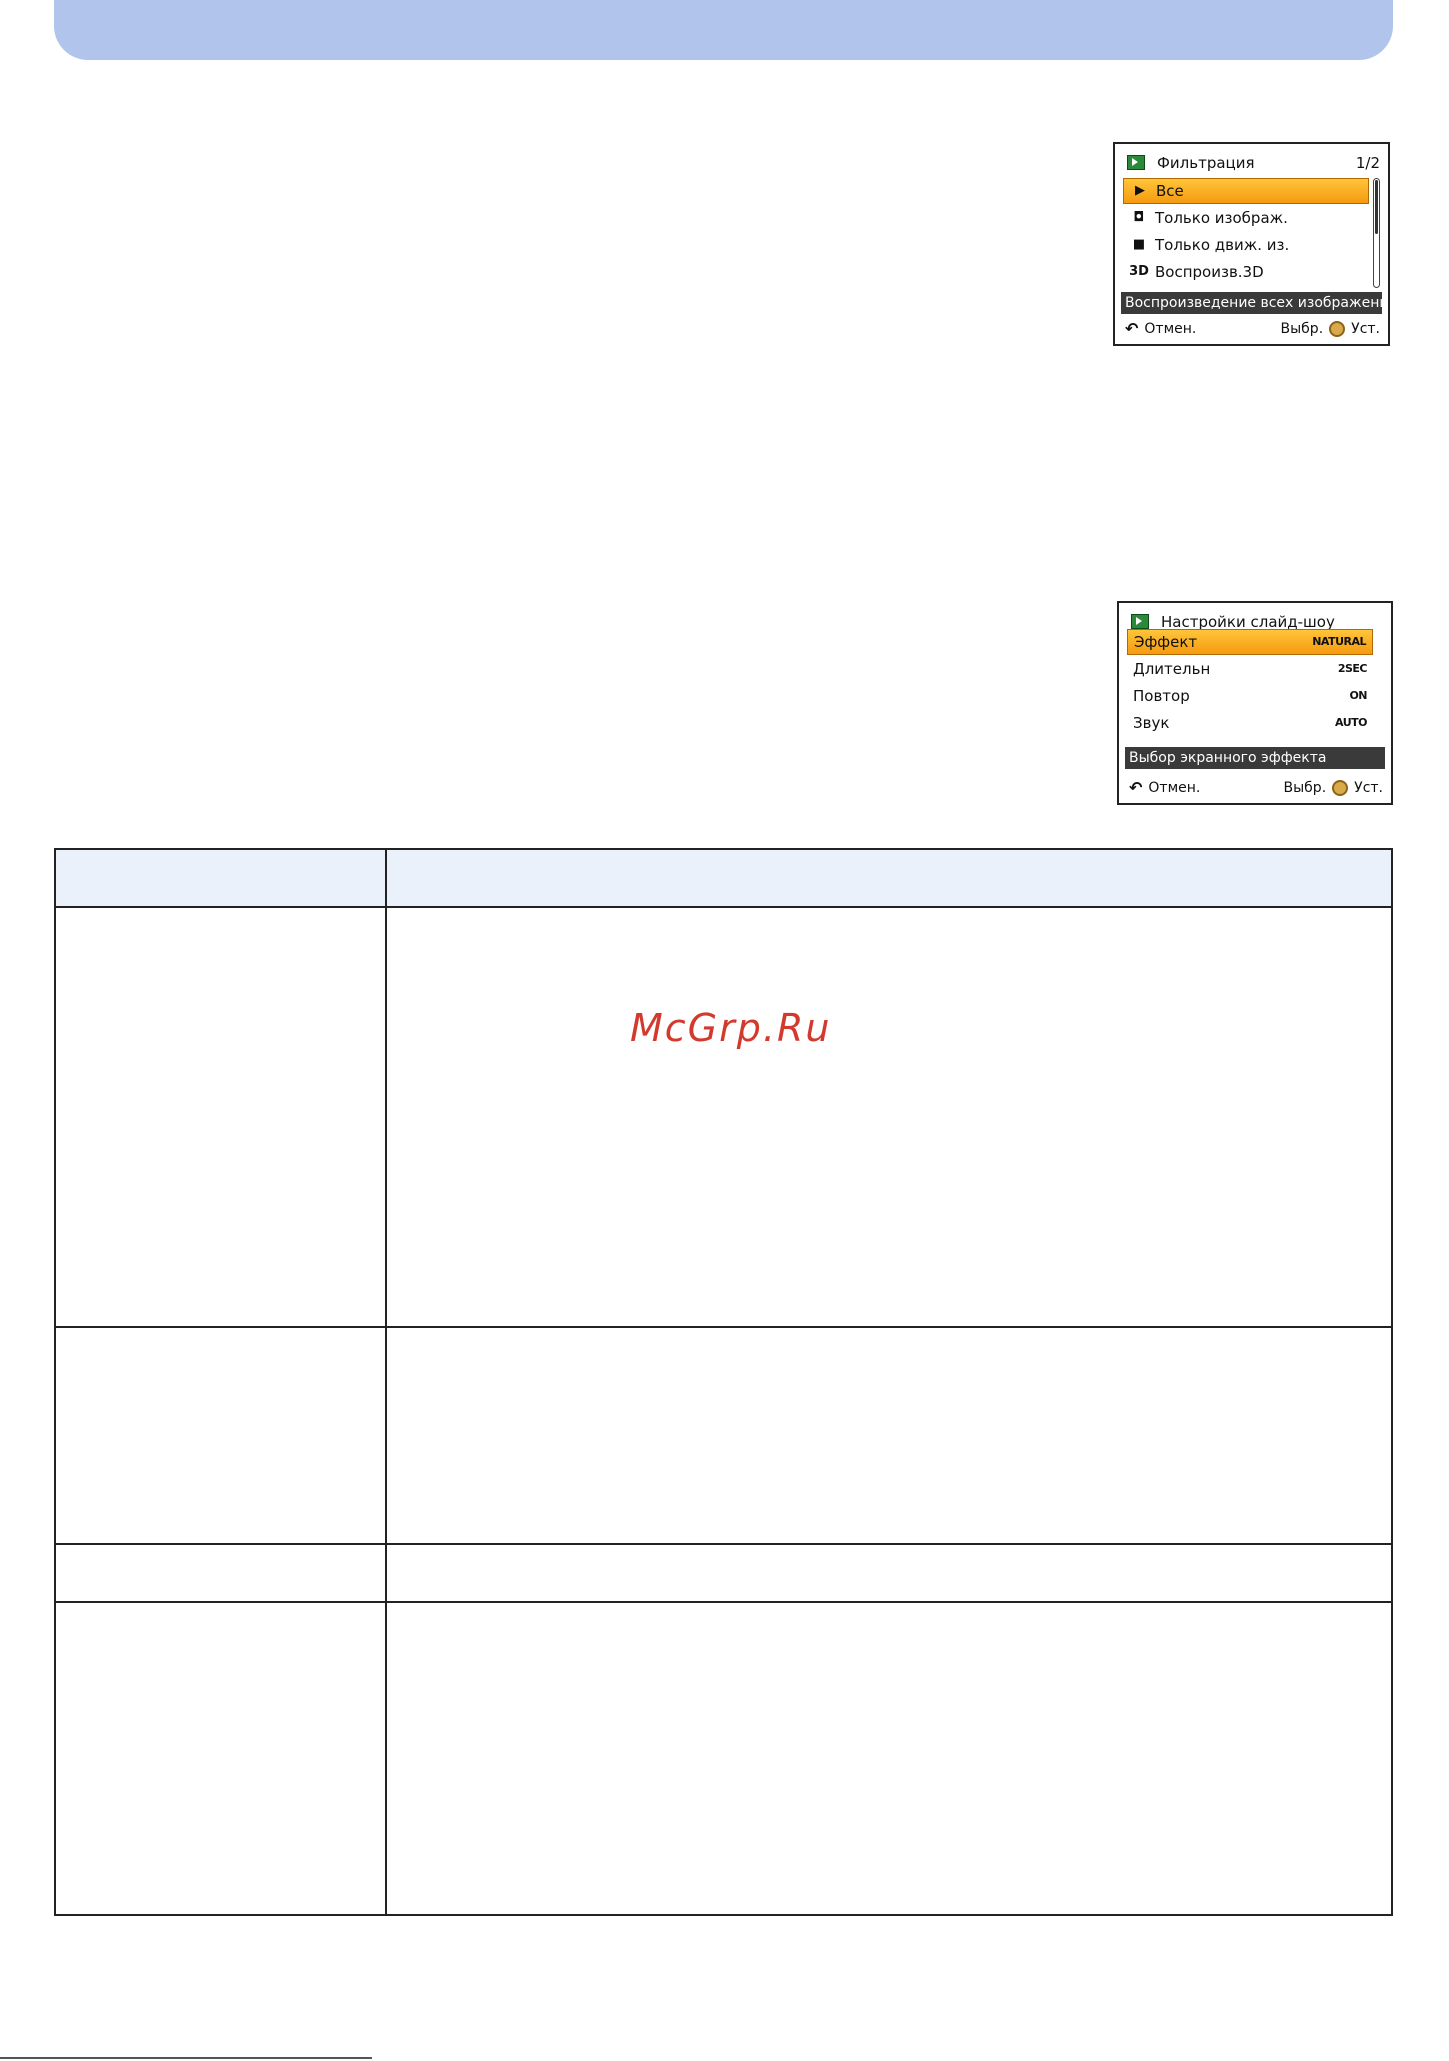  Describe the element at coordinates (1139, 271) in the screenshot. I see `3d-icon: 3D` at that location.